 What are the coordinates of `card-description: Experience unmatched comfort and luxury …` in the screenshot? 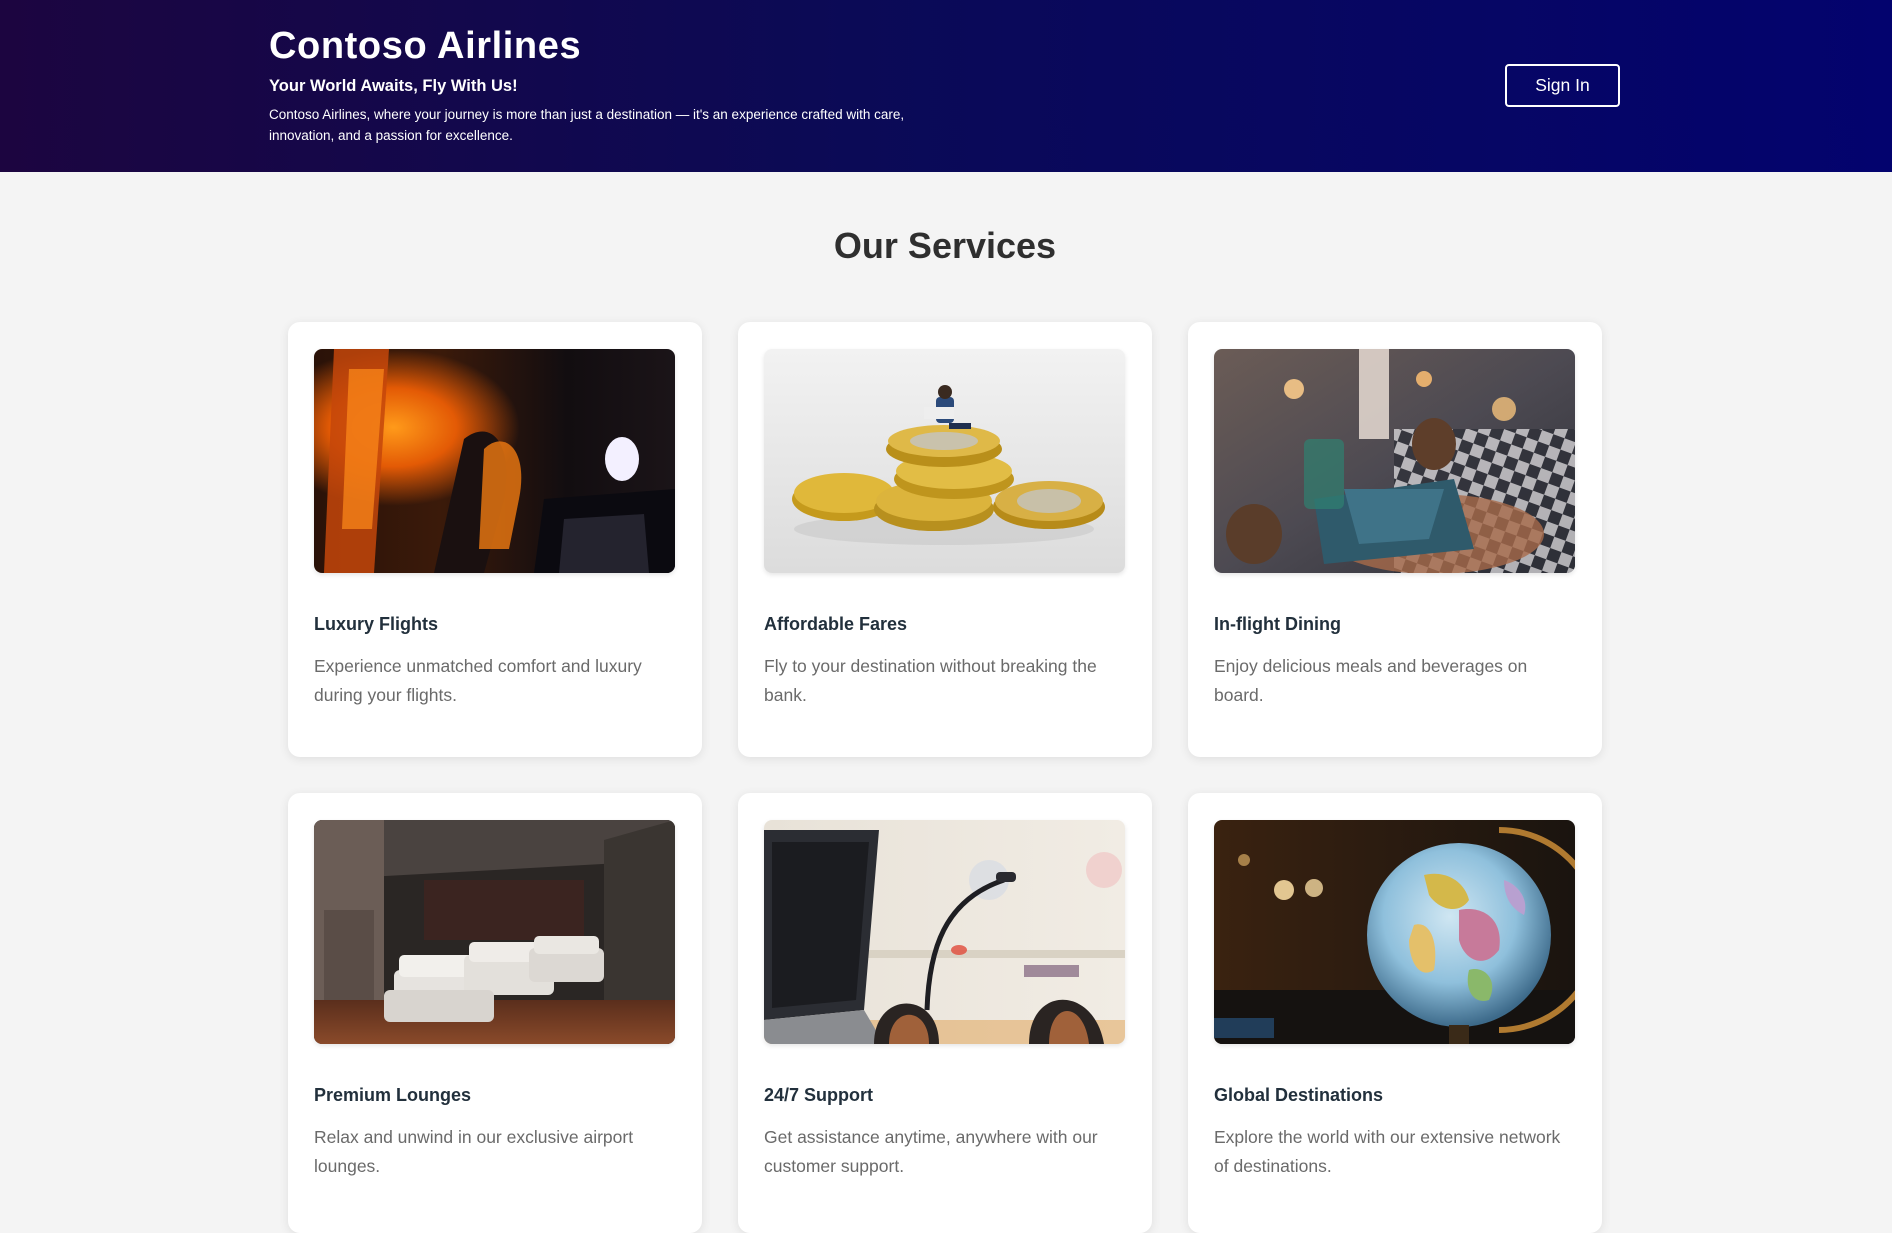 It's located at (478, 680).